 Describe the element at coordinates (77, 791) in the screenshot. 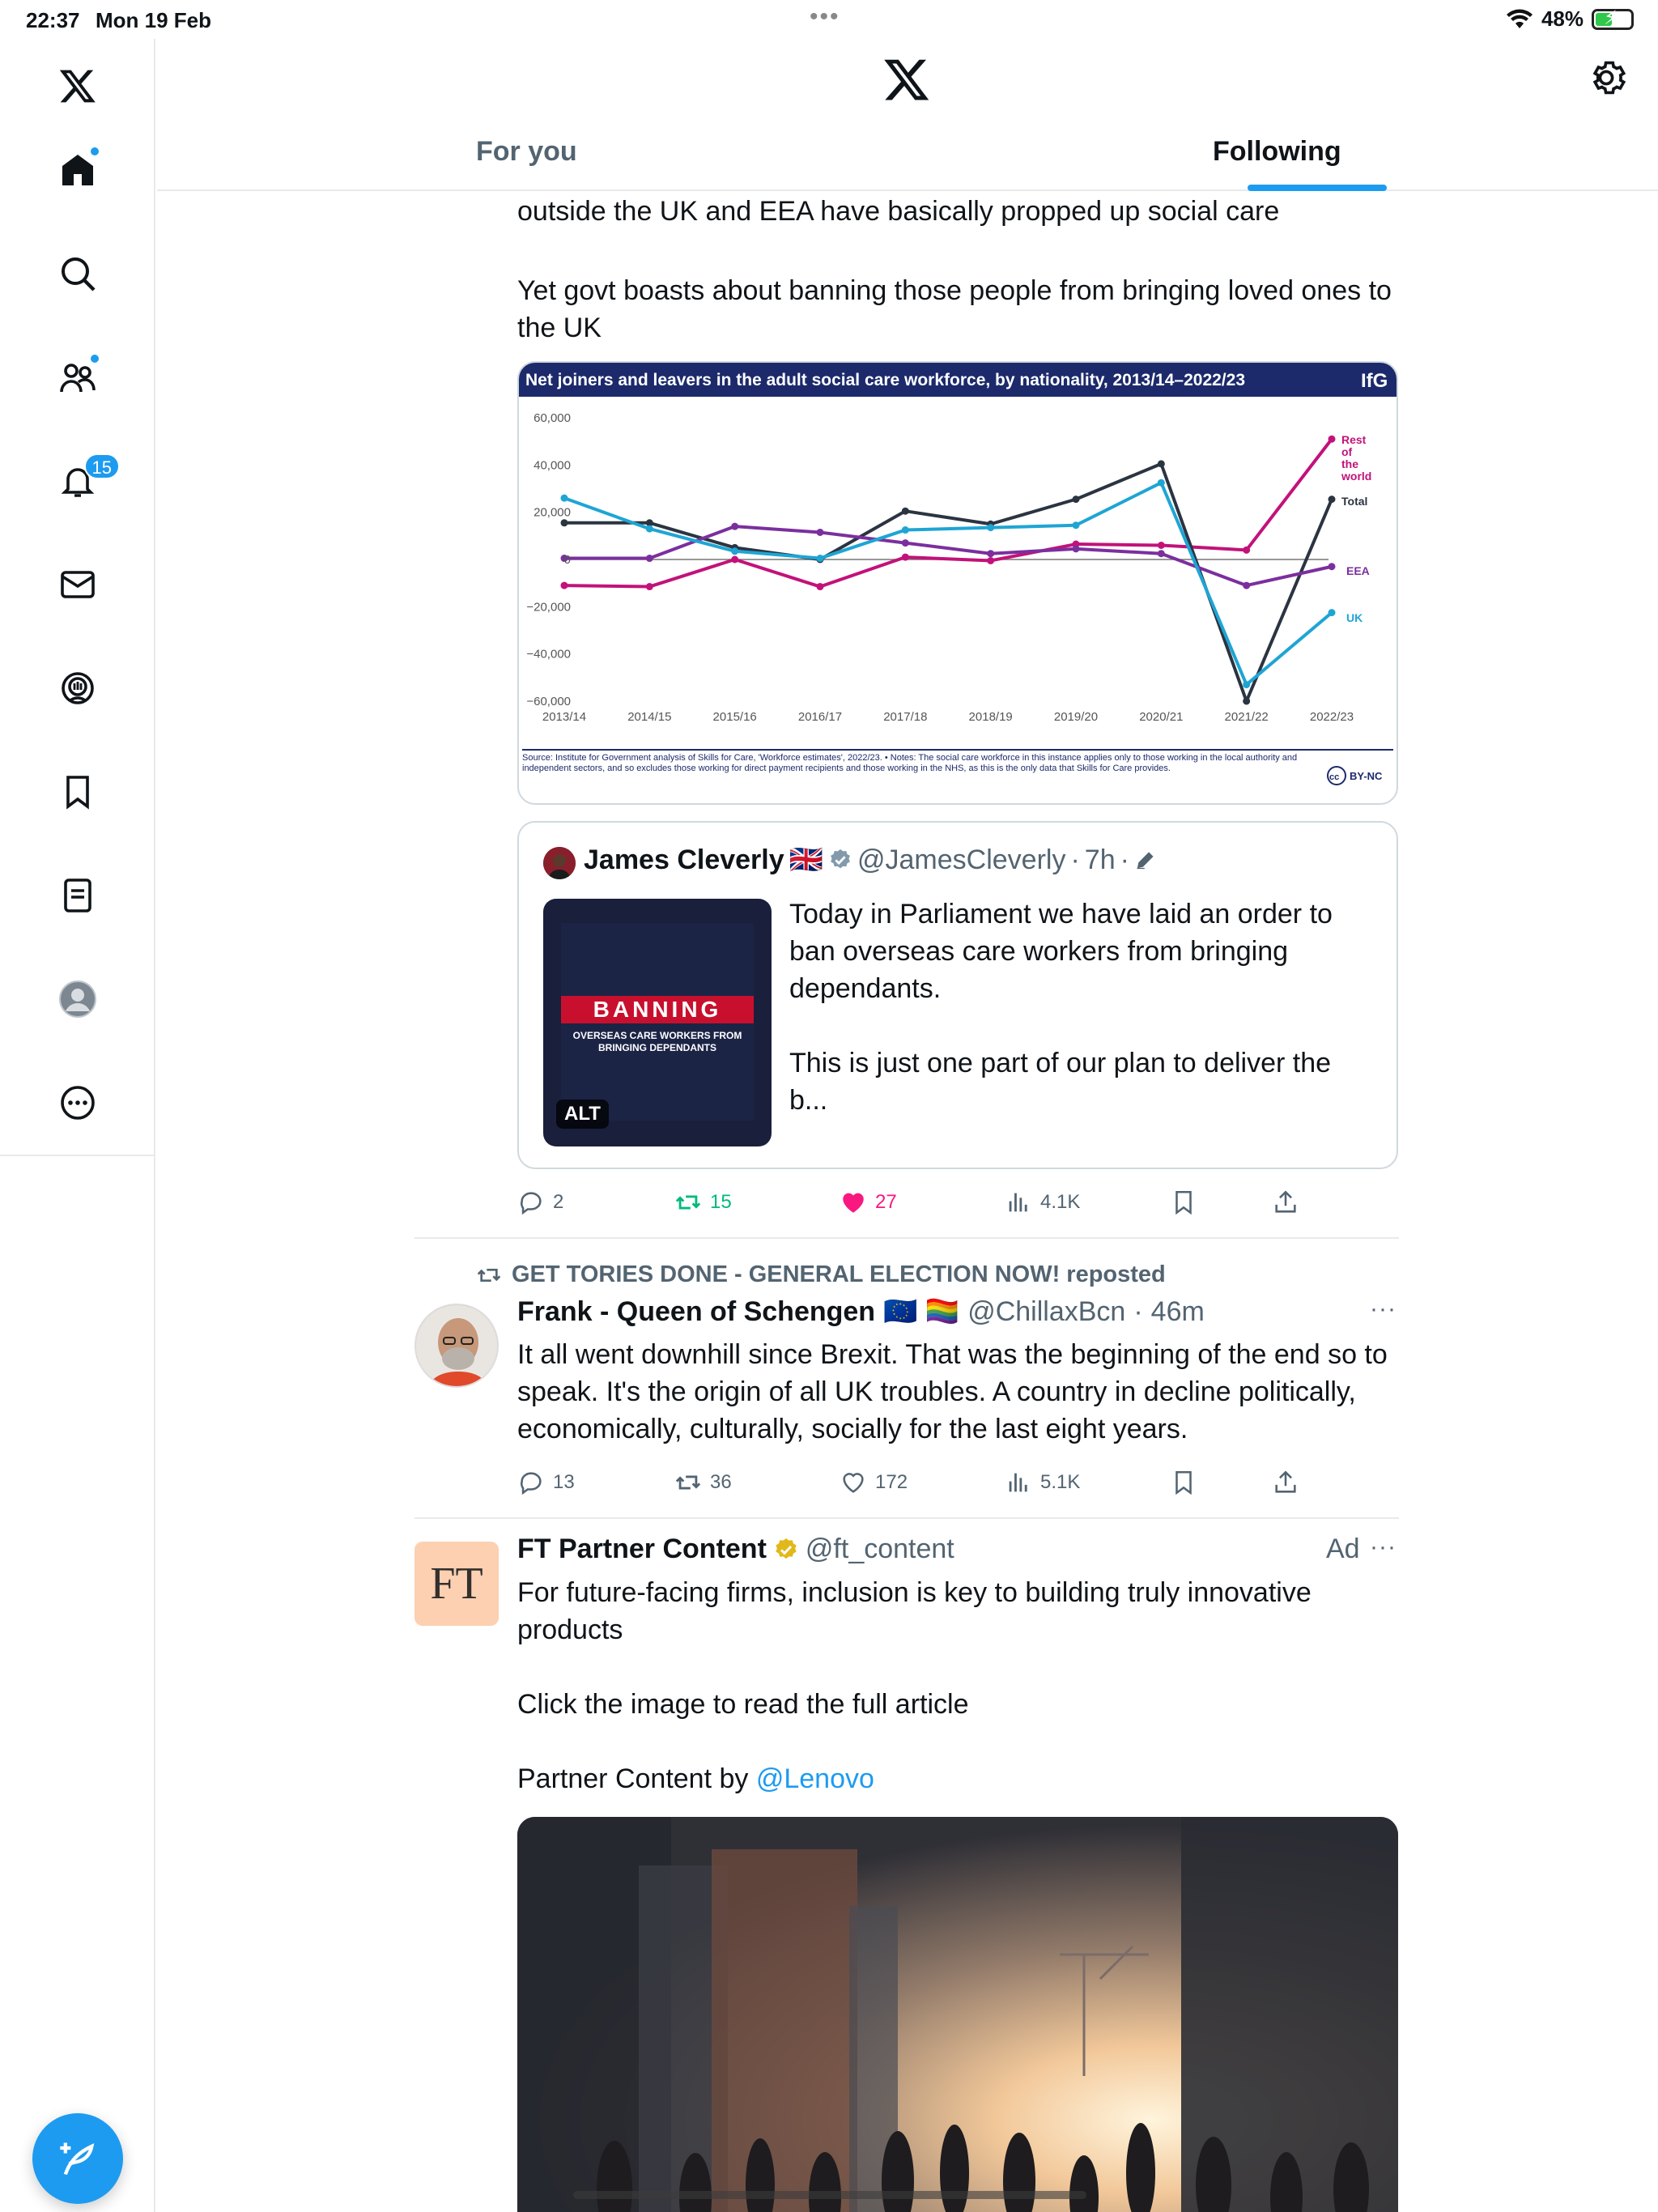

I see `bookmarks-icon` at that location.